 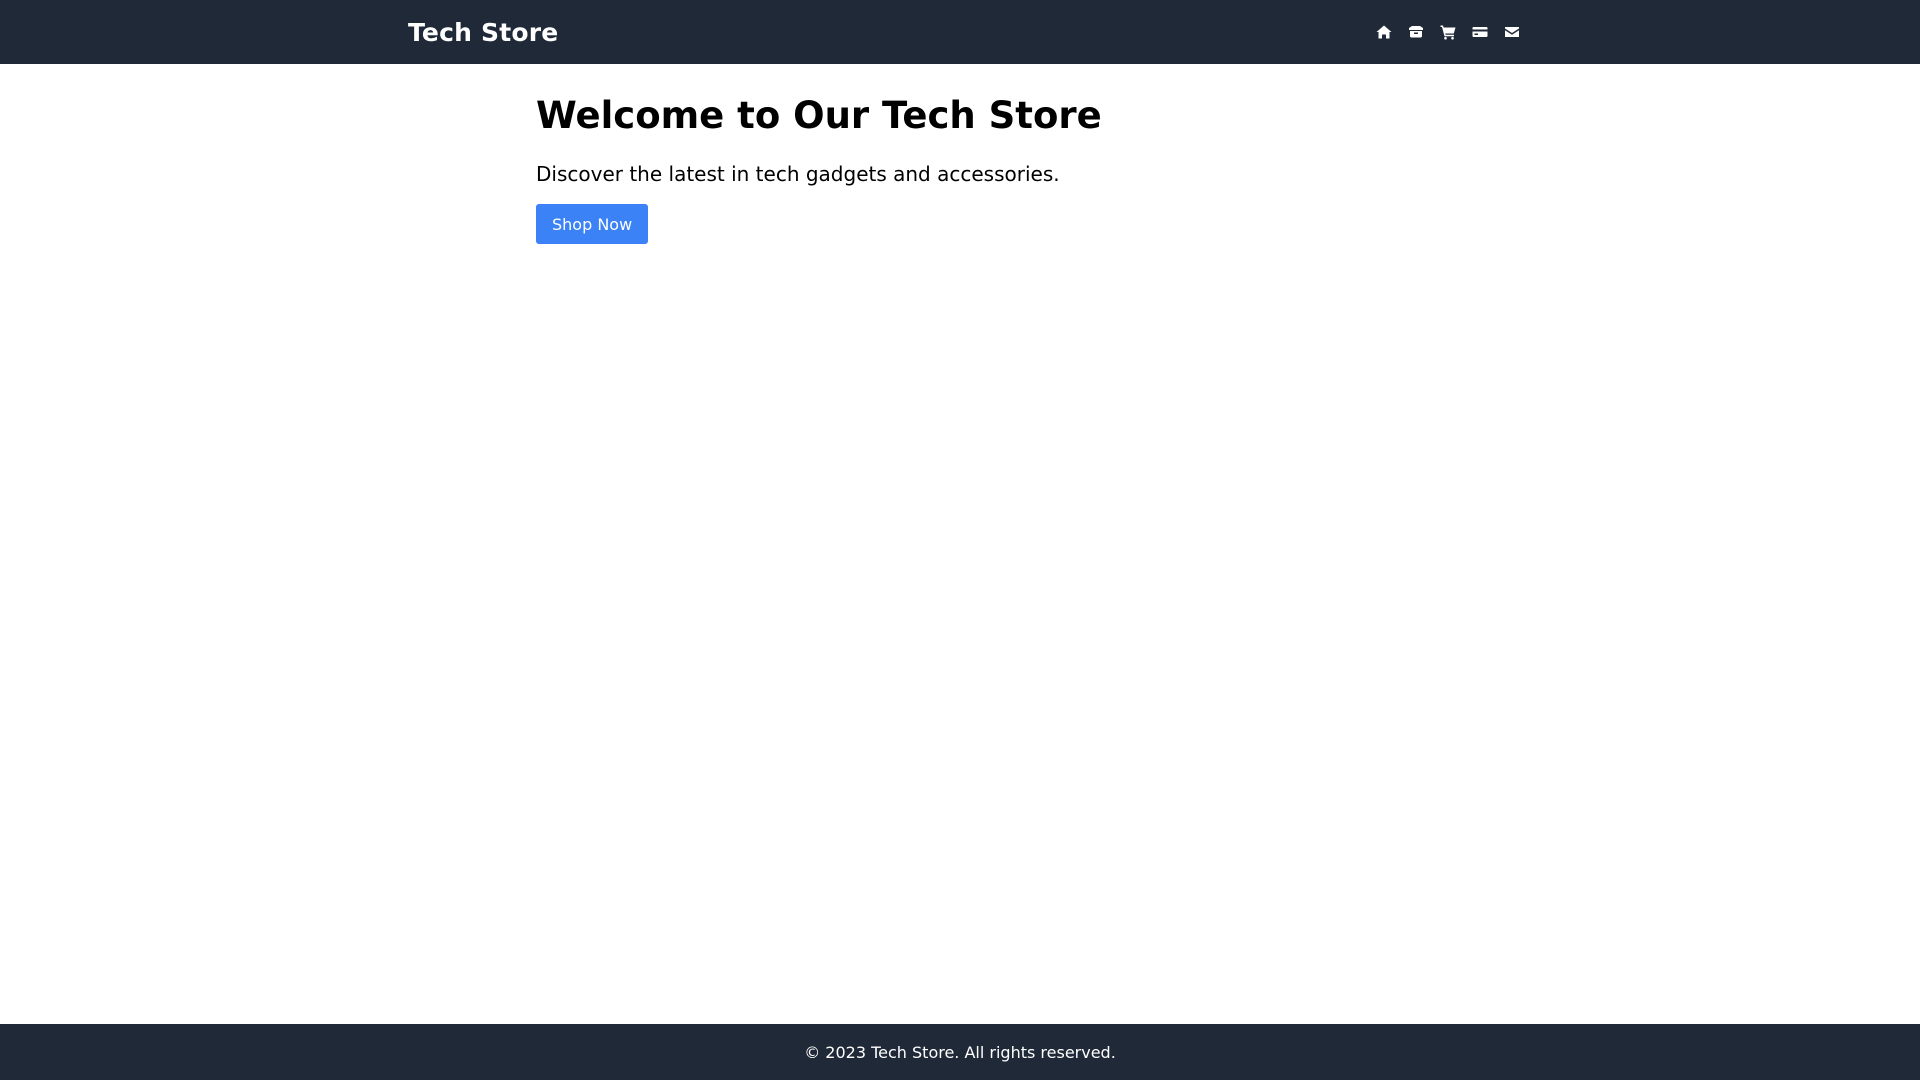 What do you see at coordinates (1480, 32) in the screenshot?
I see `payment-card-icon` at bounding box center [1480, 32].